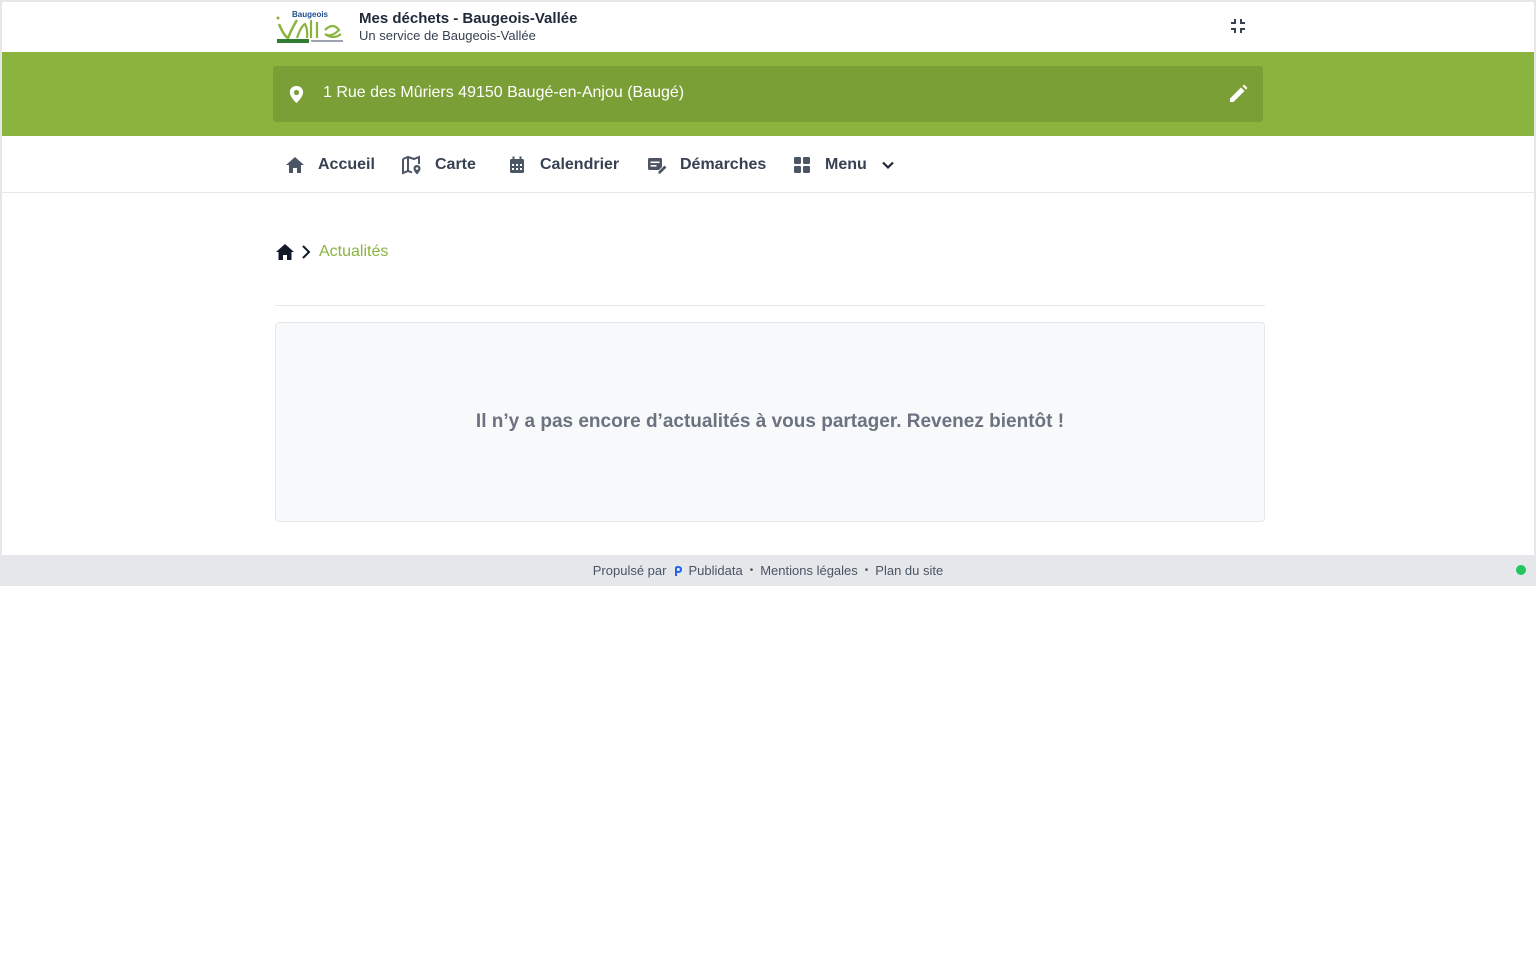 The height and width of the screenshot is (960, 1536). Describe the element at coordinates (296, 94) in the screenshot. I see `map-pin-icon` at that location.